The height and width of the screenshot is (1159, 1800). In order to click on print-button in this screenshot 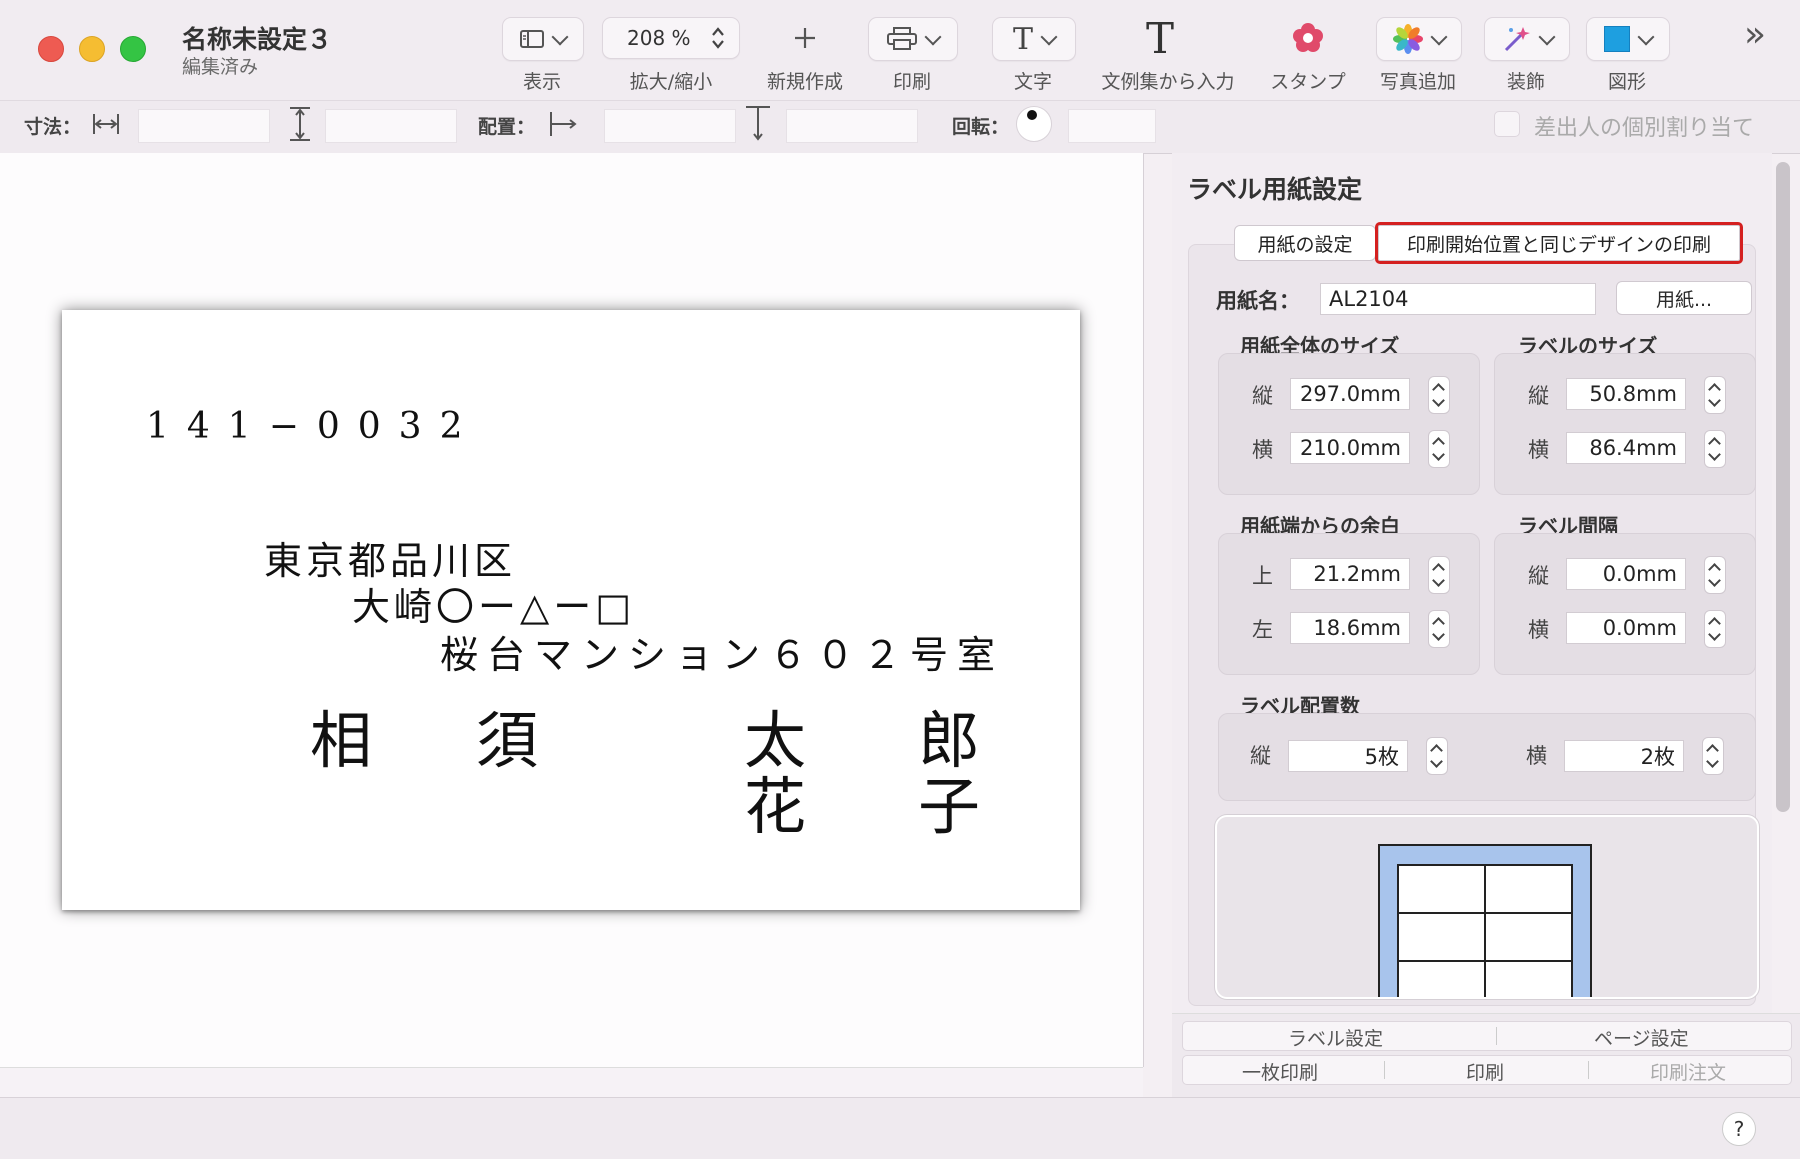, I will do `click(913, 39)`.